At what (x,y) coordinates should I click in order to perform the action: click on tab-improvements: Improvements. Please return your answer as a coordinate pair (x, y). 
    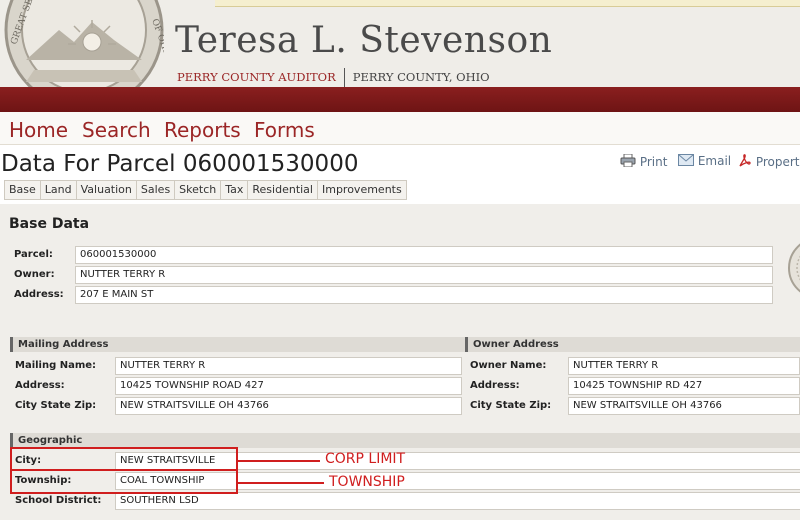
    Looking at the image, I should click on (361, 190).